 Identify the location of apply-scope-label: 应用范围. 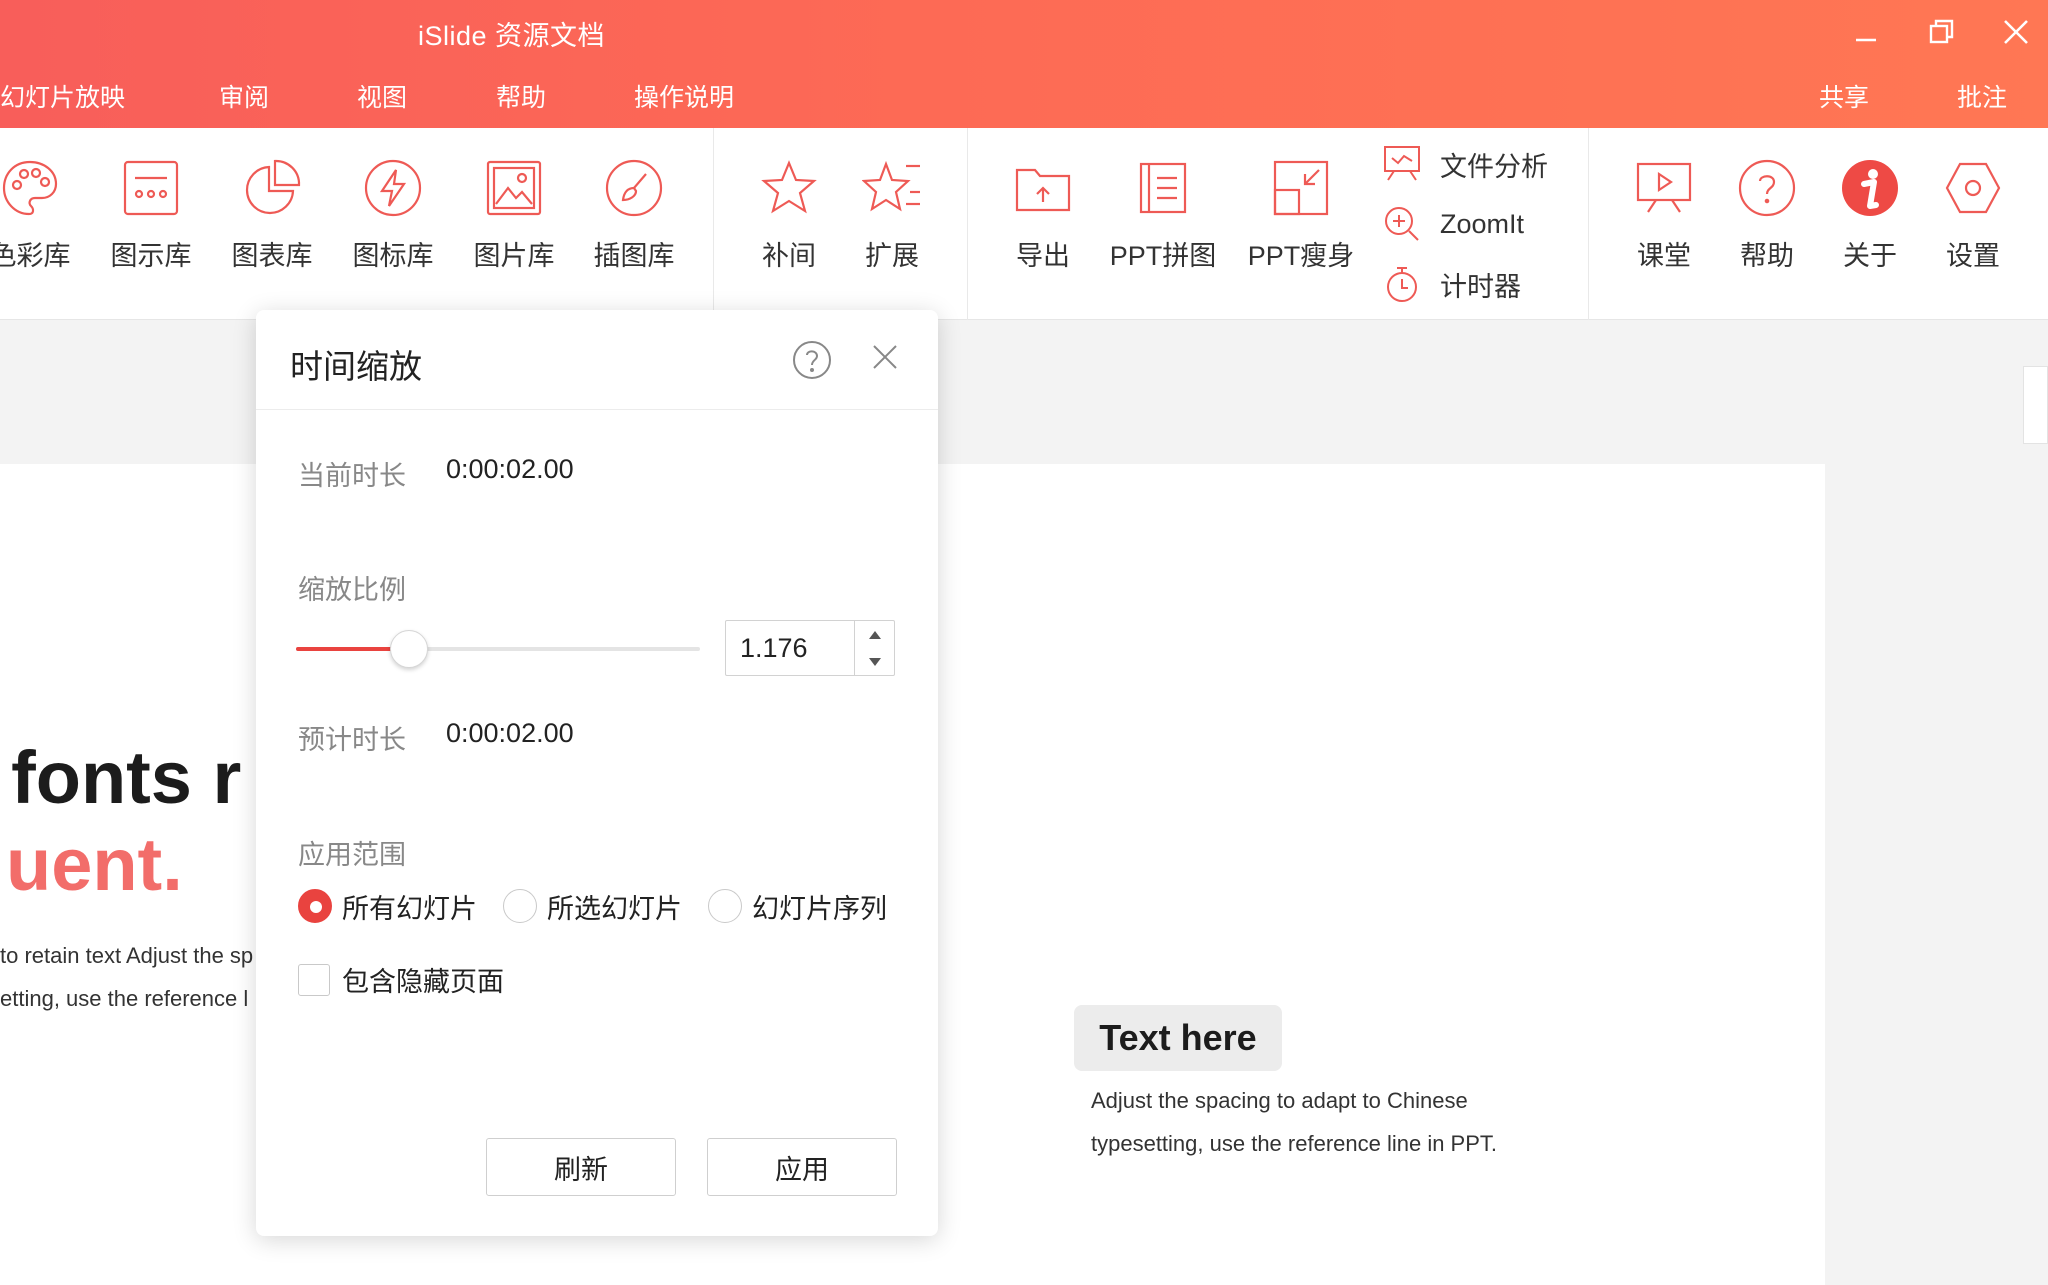
(352, 855).